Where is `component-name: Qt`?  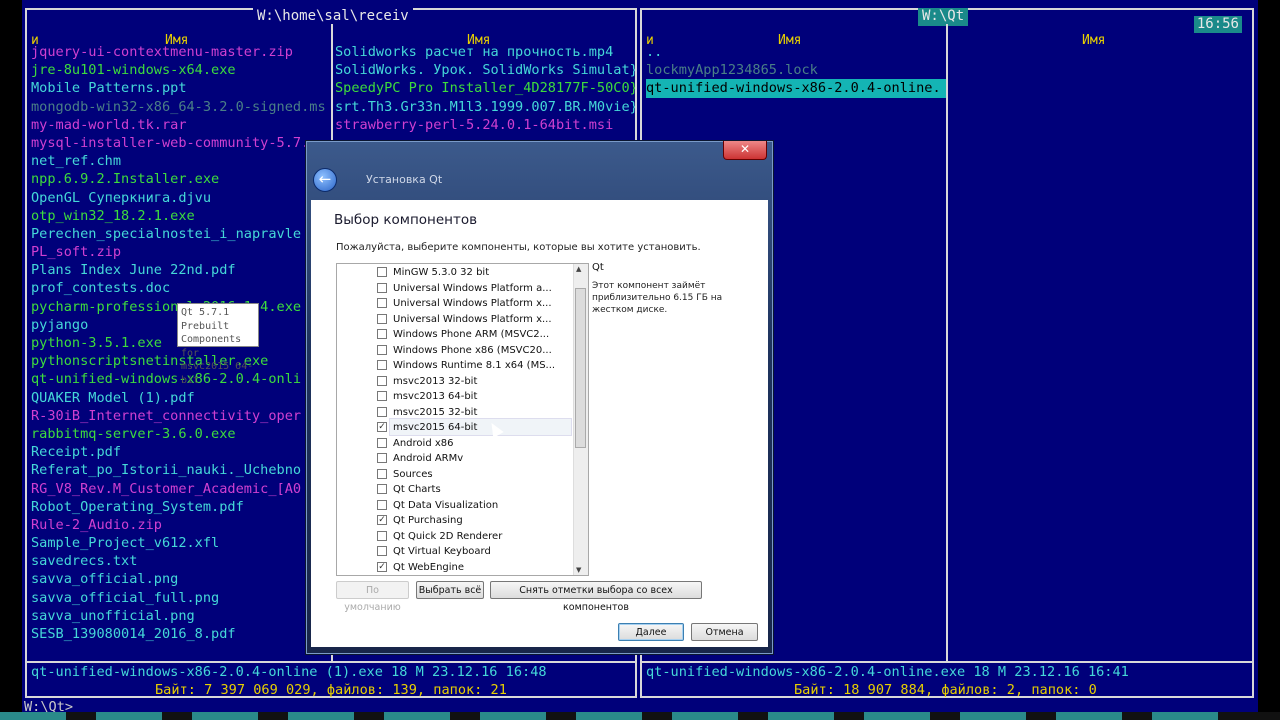
component-name: Qt is located at coordinates (598, 267).